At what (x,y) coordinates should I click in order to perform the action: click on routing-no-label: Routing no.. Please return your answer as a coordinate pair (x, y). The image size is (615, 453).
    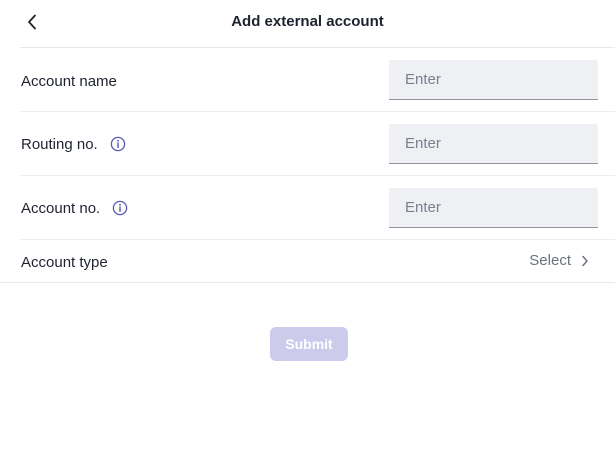
    Looking at the image, I should click on (73, 144).